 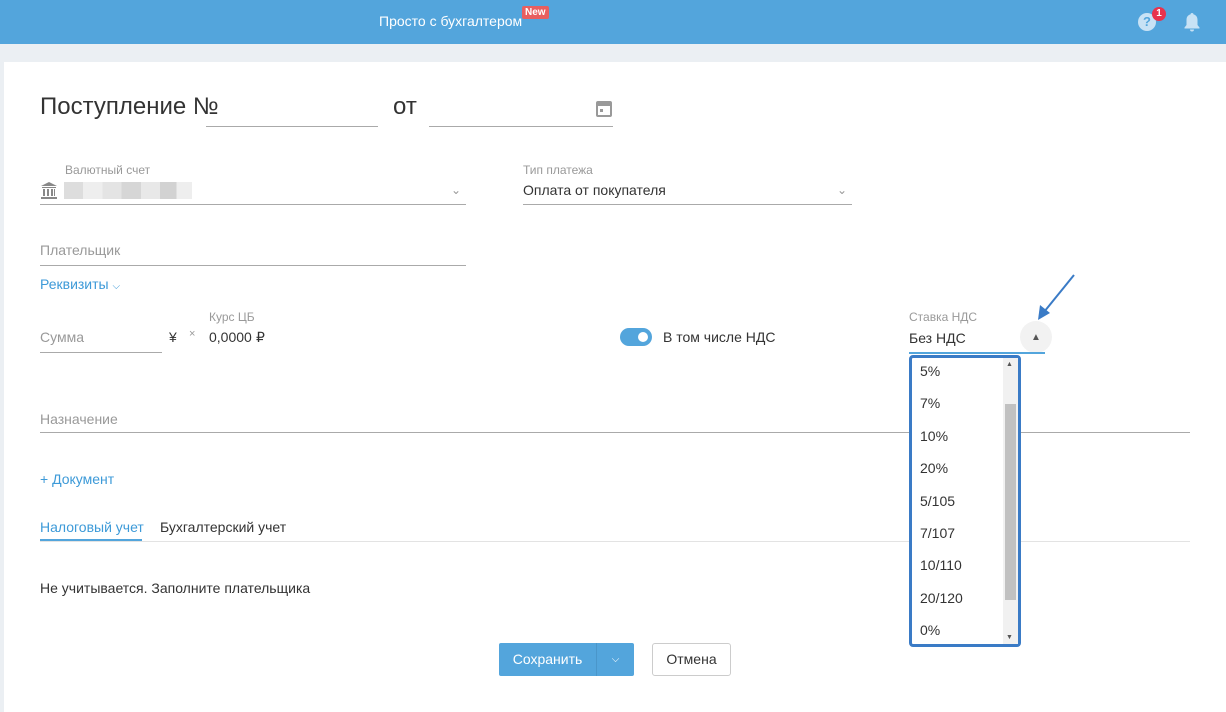 What do you see at coordinates (101, 352) in the screenshot?
I see `amount-underline` at bounding box center [101, 352].